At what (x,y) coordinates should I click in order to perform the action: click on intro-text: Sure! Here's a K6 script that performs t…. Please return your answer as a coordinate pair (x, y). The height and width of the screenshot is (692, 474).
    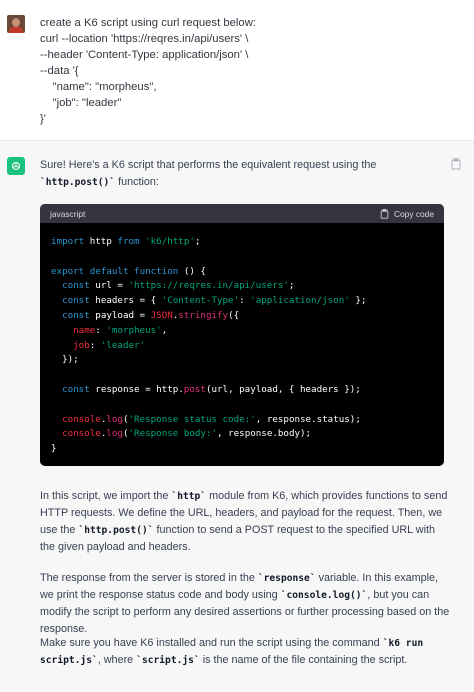
    Looking at the image, I should click on (208, 165).